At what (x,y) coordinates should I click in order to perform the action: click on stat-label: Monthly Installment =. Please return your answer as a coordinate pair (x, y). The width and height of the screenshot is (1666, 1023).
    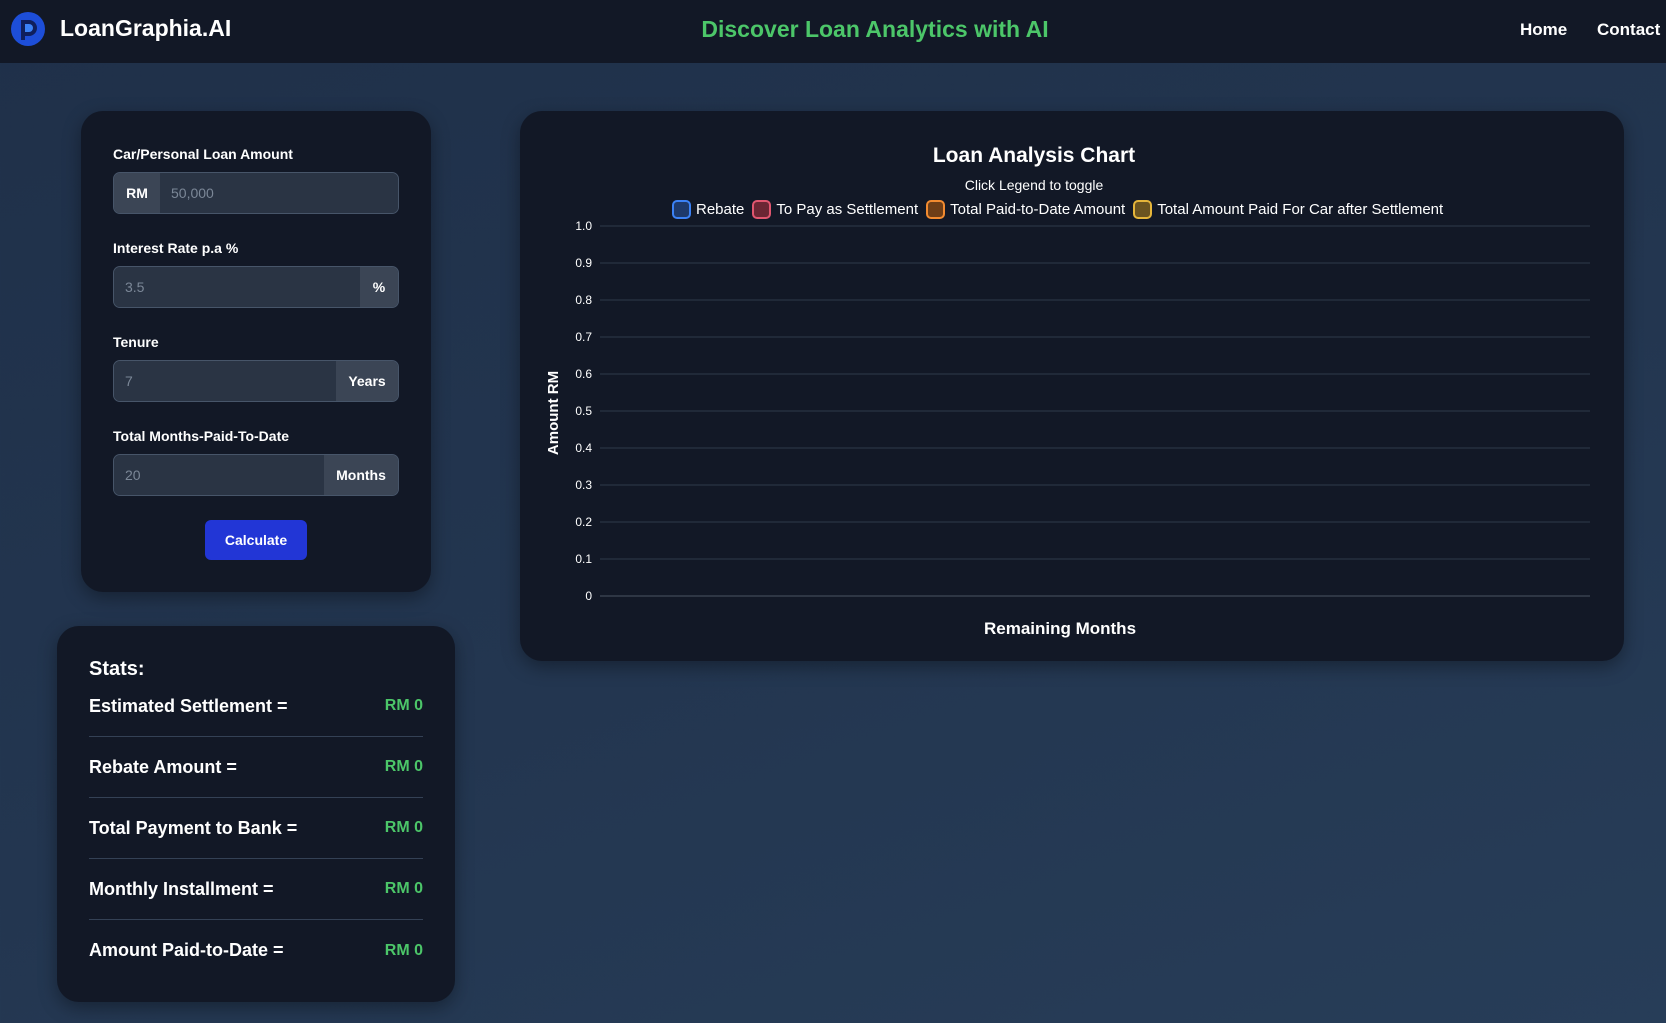
    Looking at the image, I should click on (181, 888).